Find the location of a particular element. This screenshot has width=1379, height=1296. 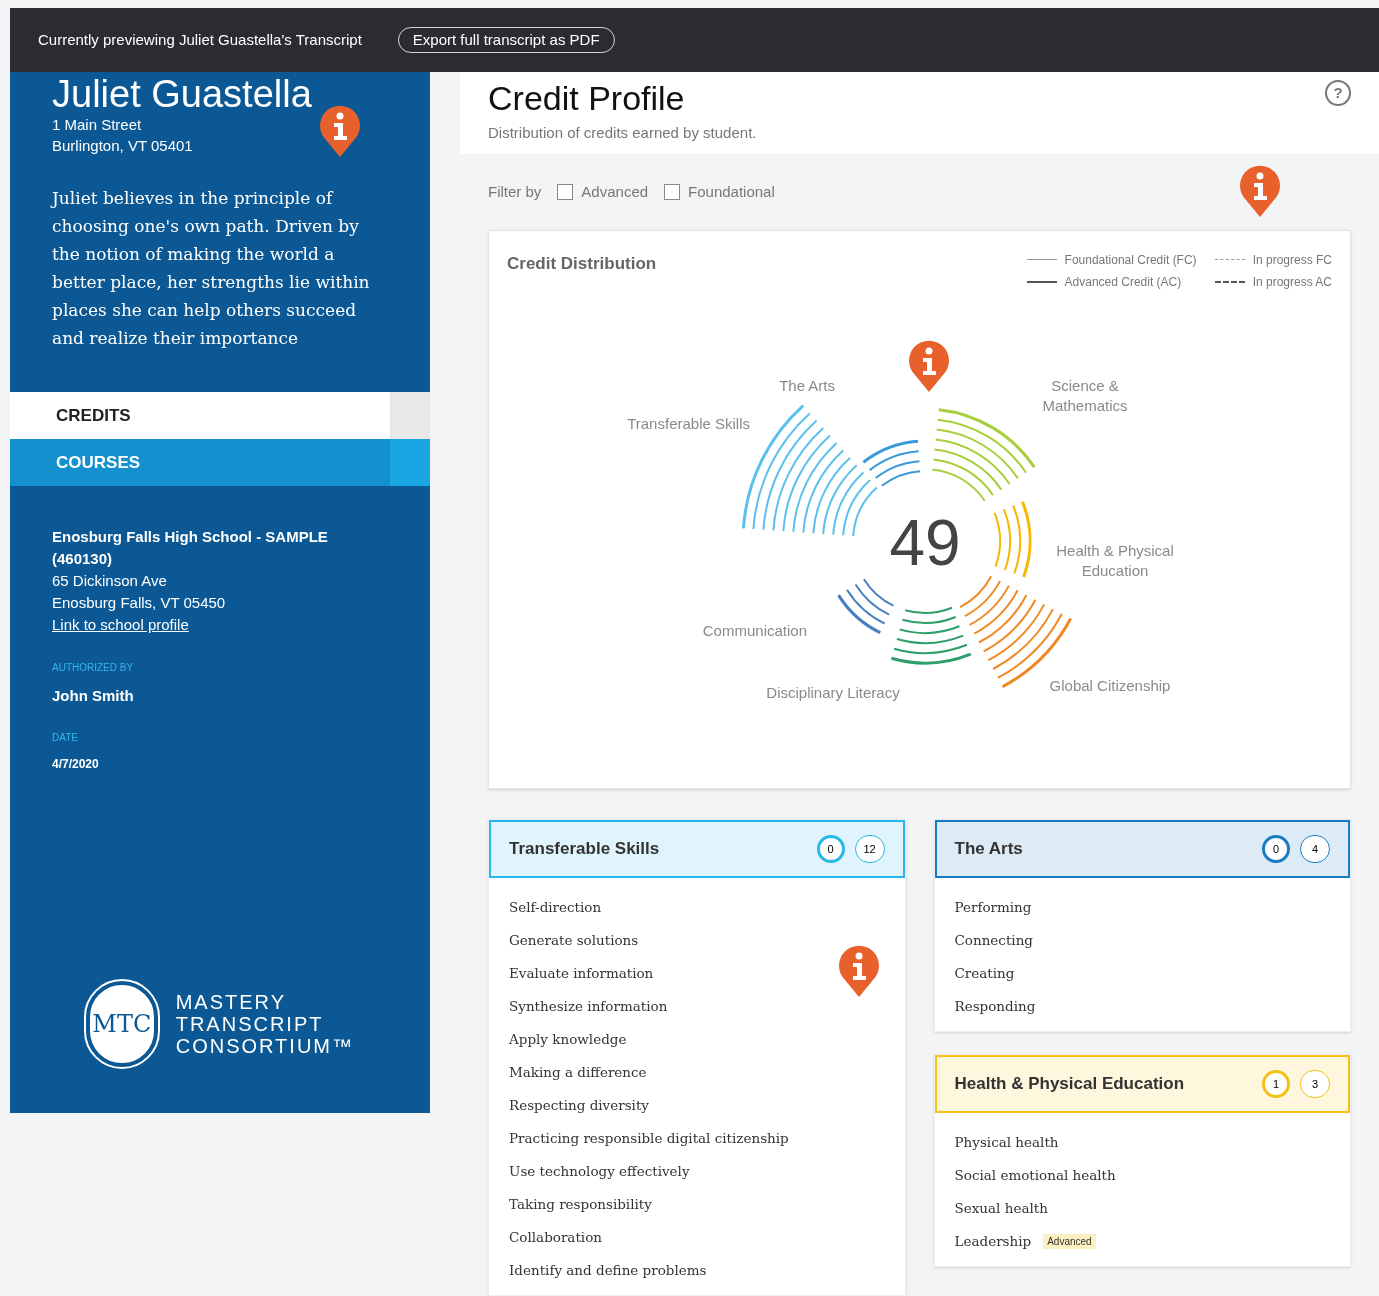

student-address-line: 1 Main Street is located at coordinates (97, 125).